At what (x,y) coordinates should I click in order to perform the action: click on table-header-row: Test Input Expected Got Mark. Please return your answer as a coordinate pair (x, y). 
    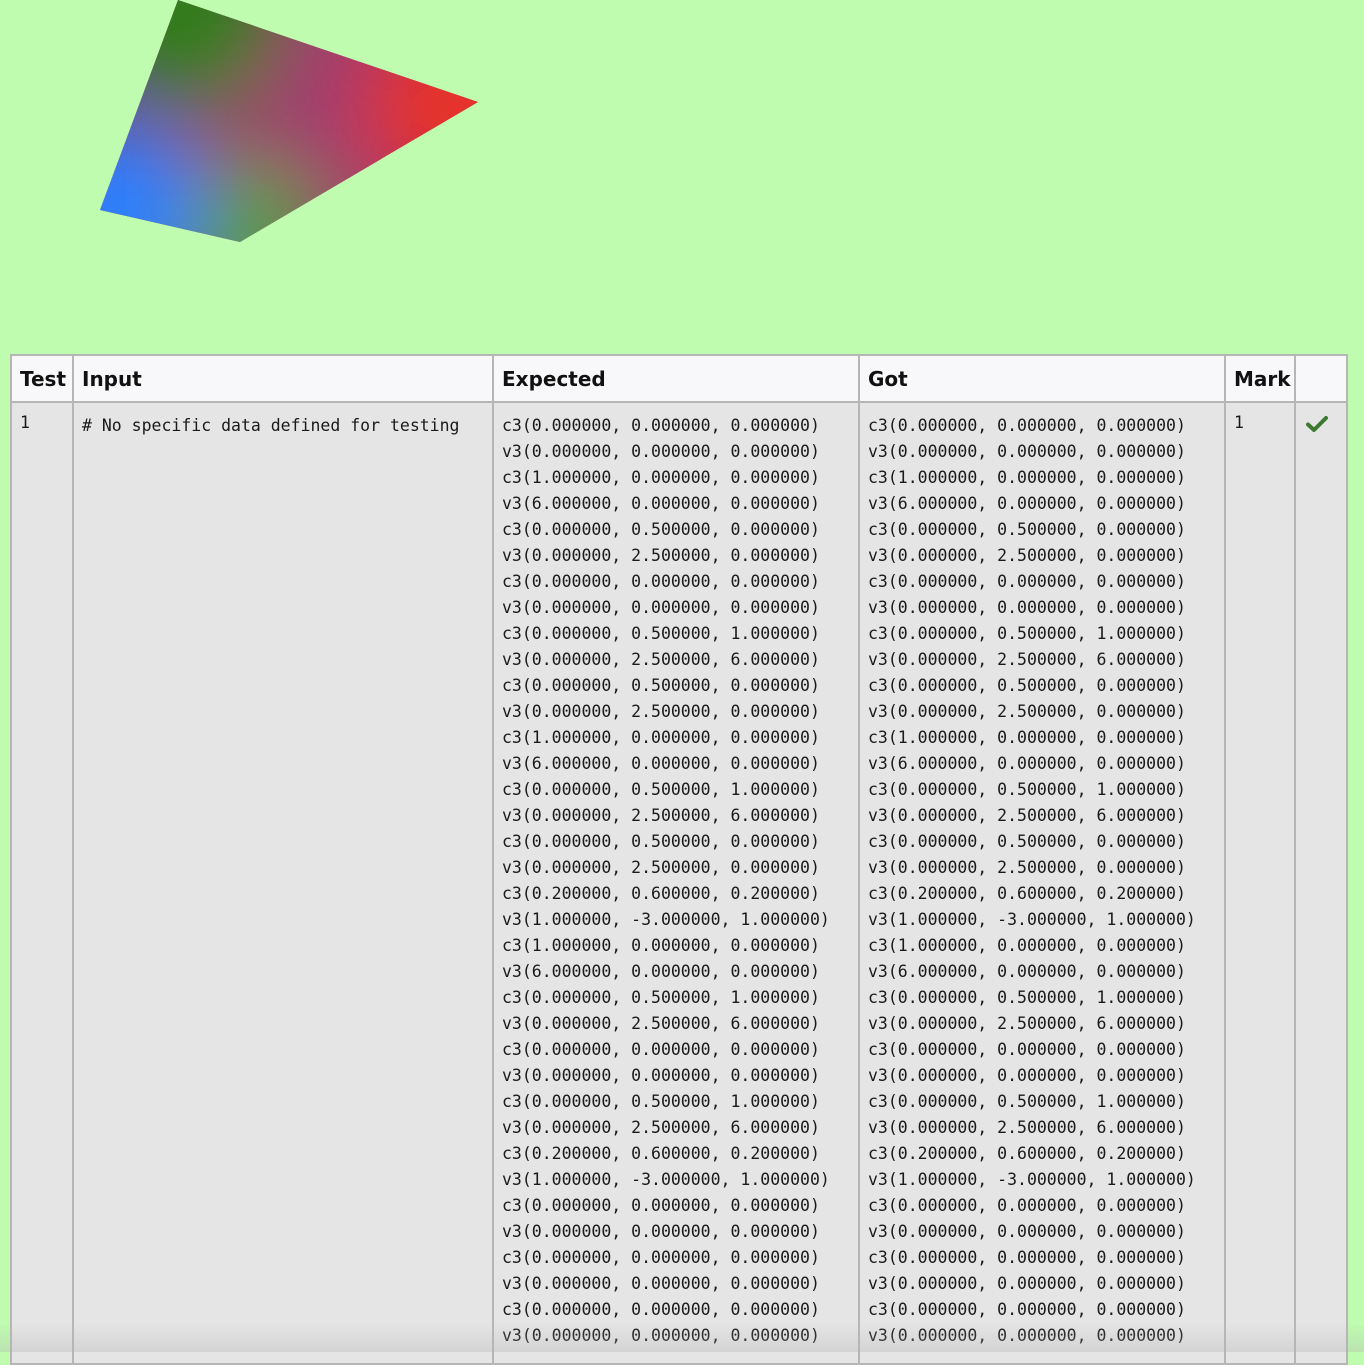
    Looking at the image, I should click on (679, 378).